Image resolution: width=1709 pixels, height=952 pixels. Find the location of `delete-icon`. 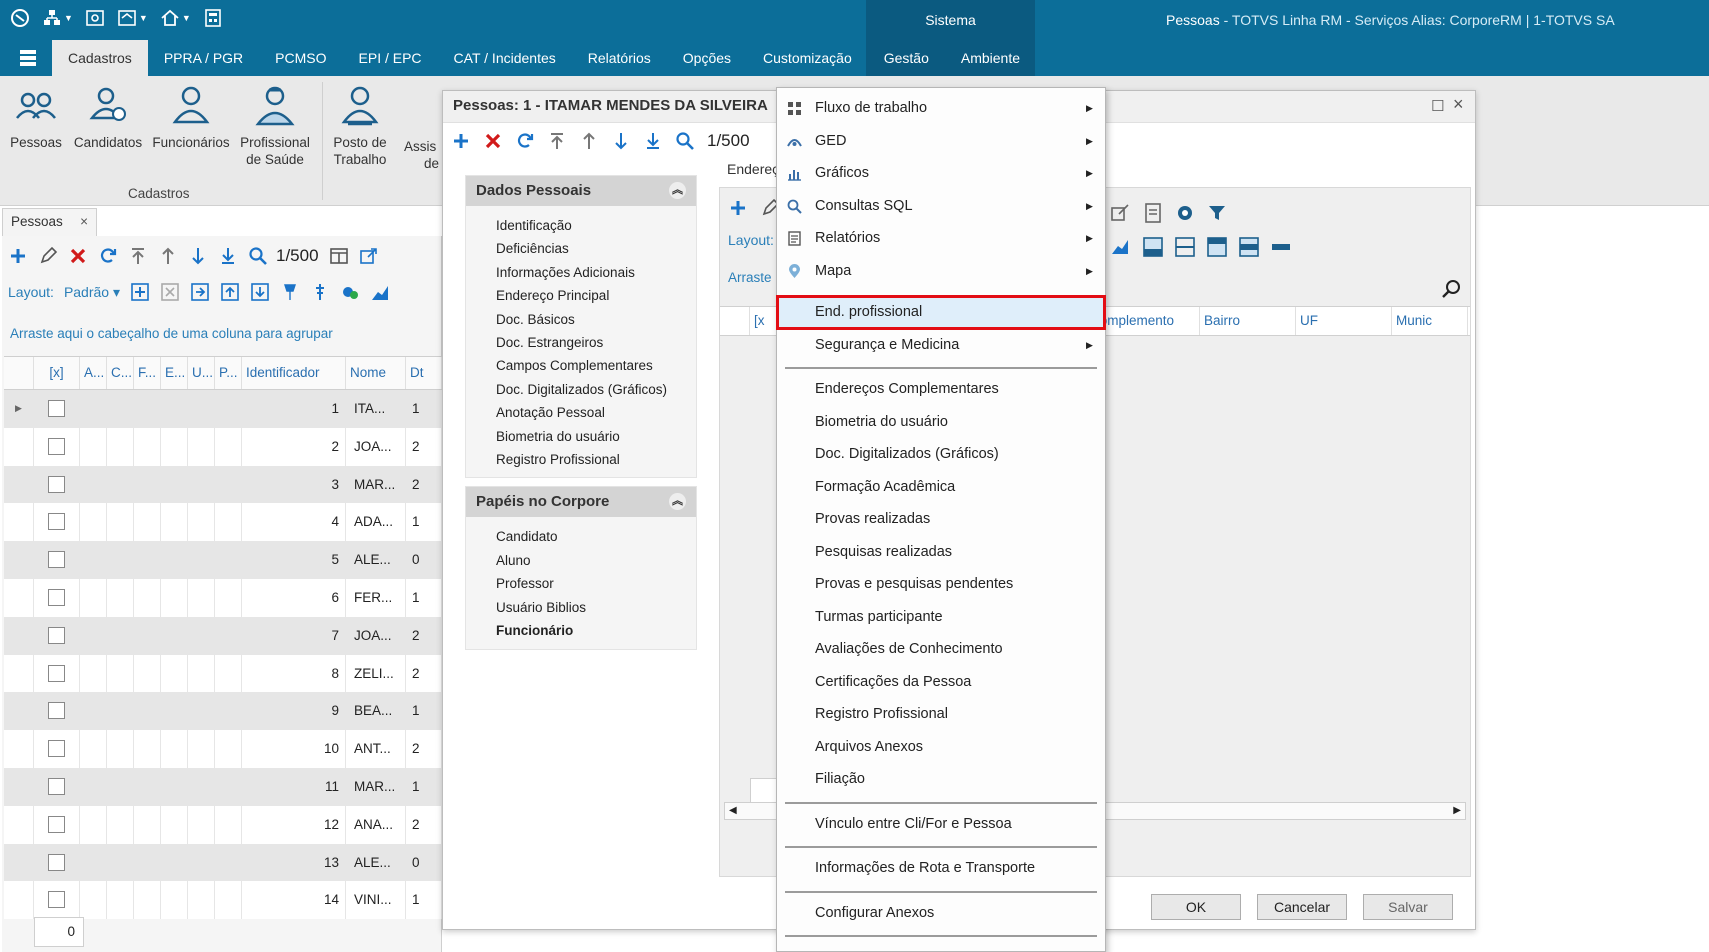

delete-icon is located at coordinates (78, 256).